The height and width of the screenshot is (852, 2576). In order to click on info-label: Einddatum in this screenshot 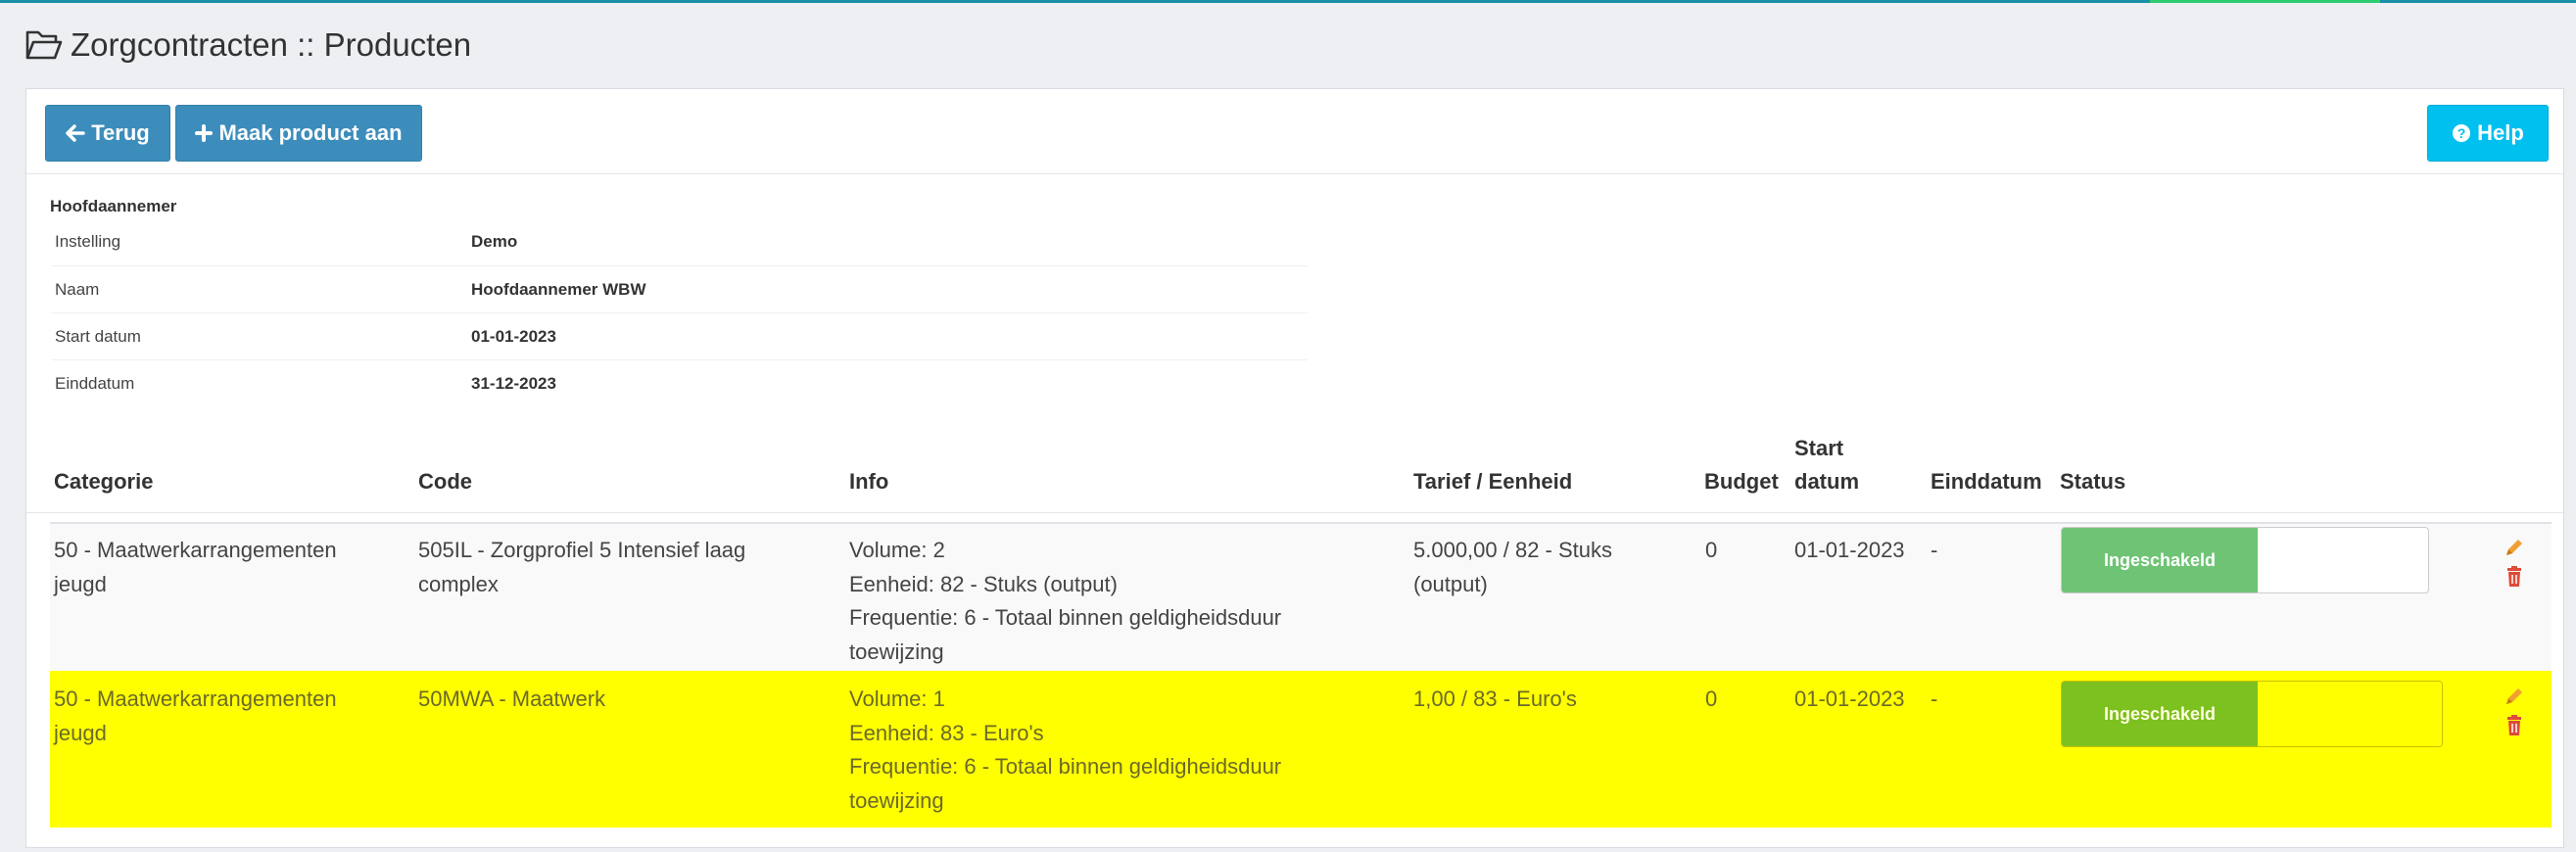, I will do `click(95, 383)`.